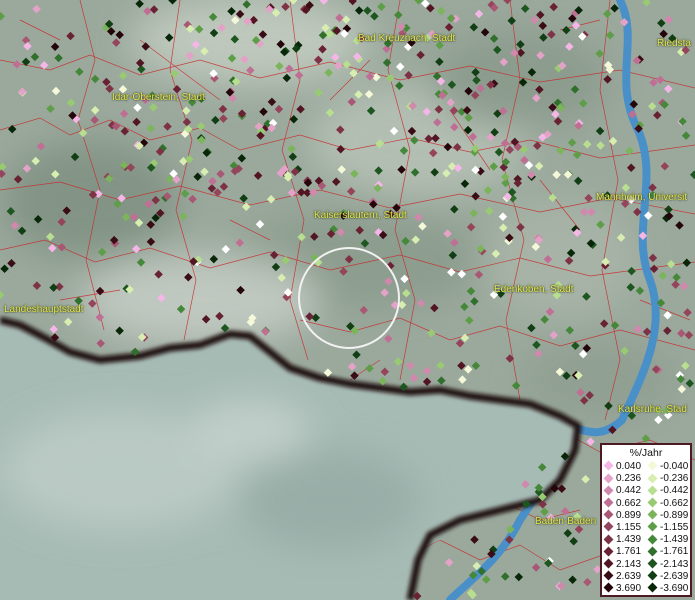 Image resolution: width=695 pixels, height=600 pixels. Describe the element at coordinates (629, 564) in the screenshot. I see `legend-value: 2.143` at that location.